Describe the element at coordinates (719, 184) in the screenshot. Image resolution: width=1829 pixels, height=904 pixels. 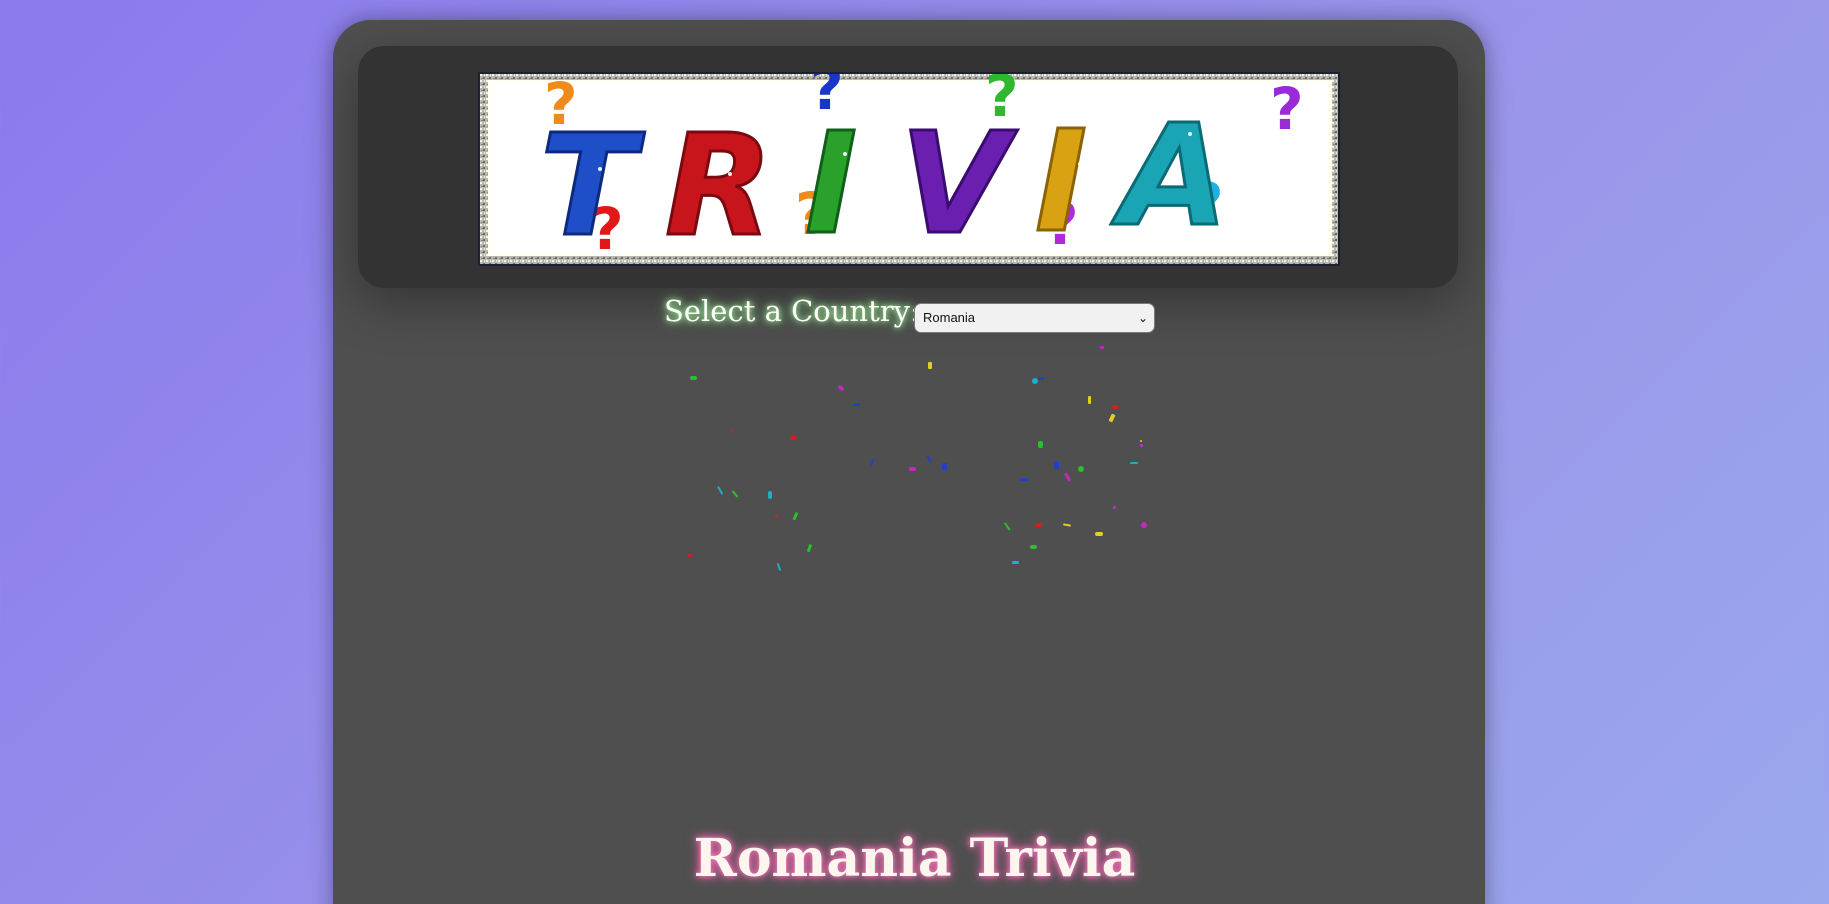
I see `svg-text: R` at that location.